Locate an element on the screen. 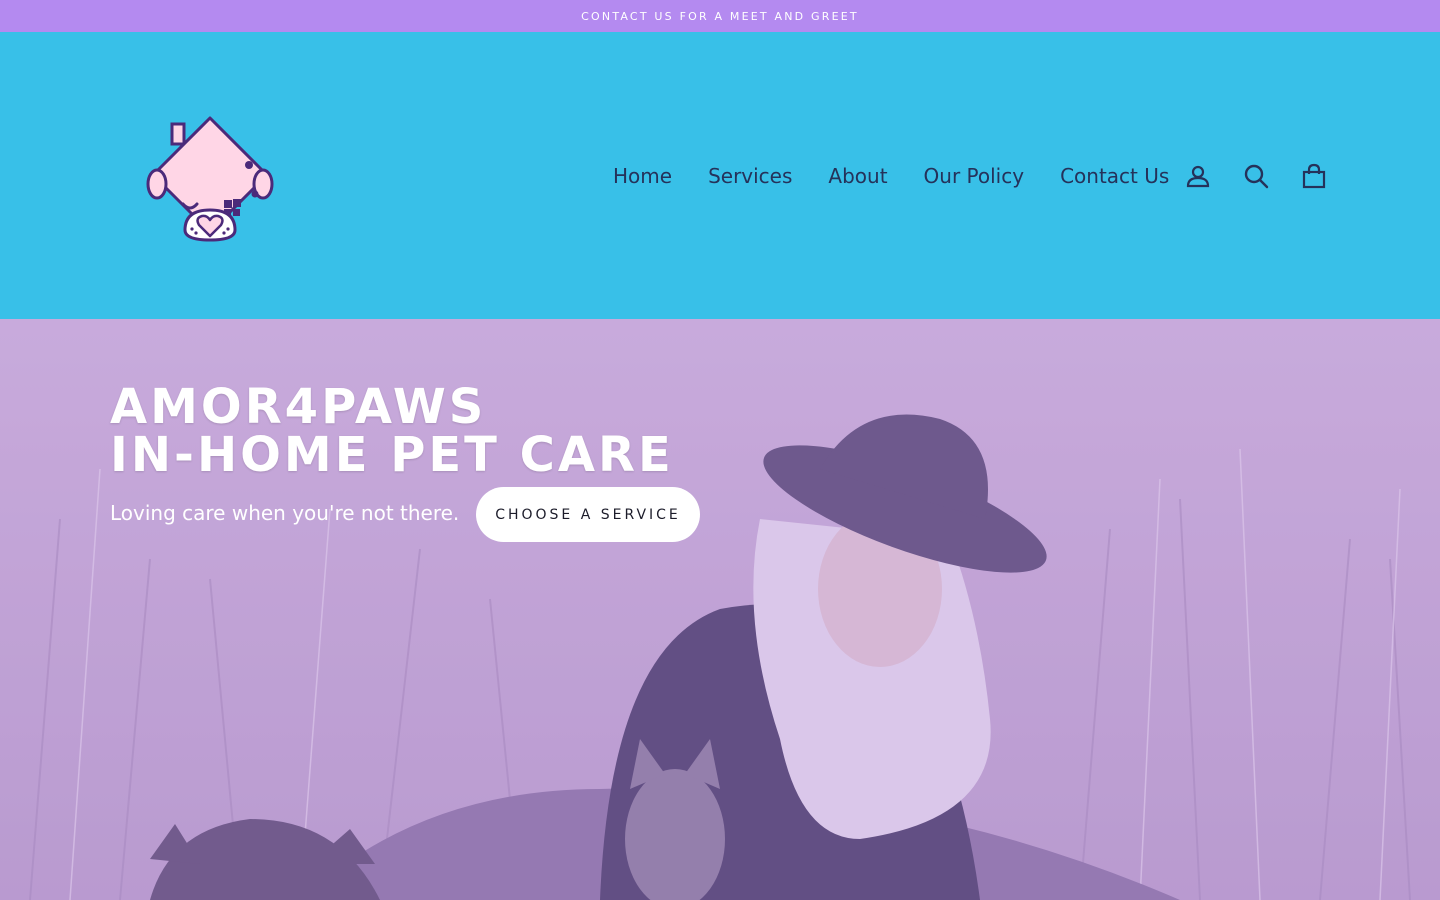 The width and height of the screenshot is (1440, 900). announcement-text: CONTACT US FOR A MEET AND GREET is located at coordinates (720, 16).